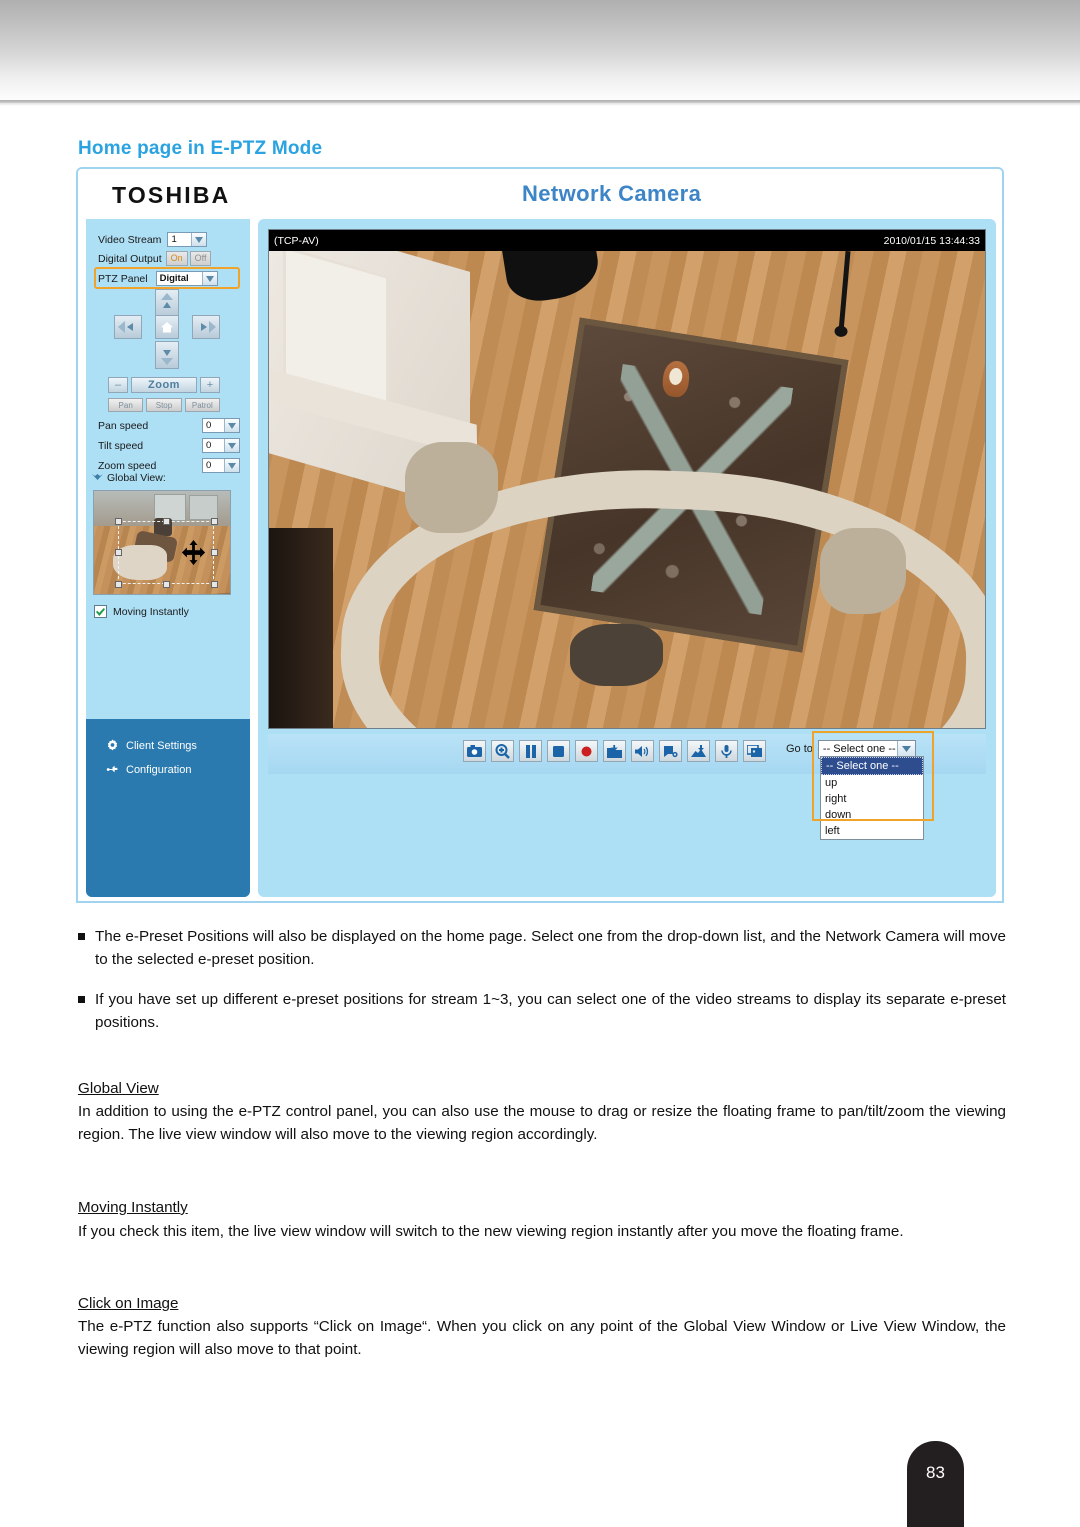 The height and width of the screenshot is (1527, 1080). Describe the element at coordinates (540, 194) in the screenshot. I see `app-header: TOSHIBA Network Camera` at that location.